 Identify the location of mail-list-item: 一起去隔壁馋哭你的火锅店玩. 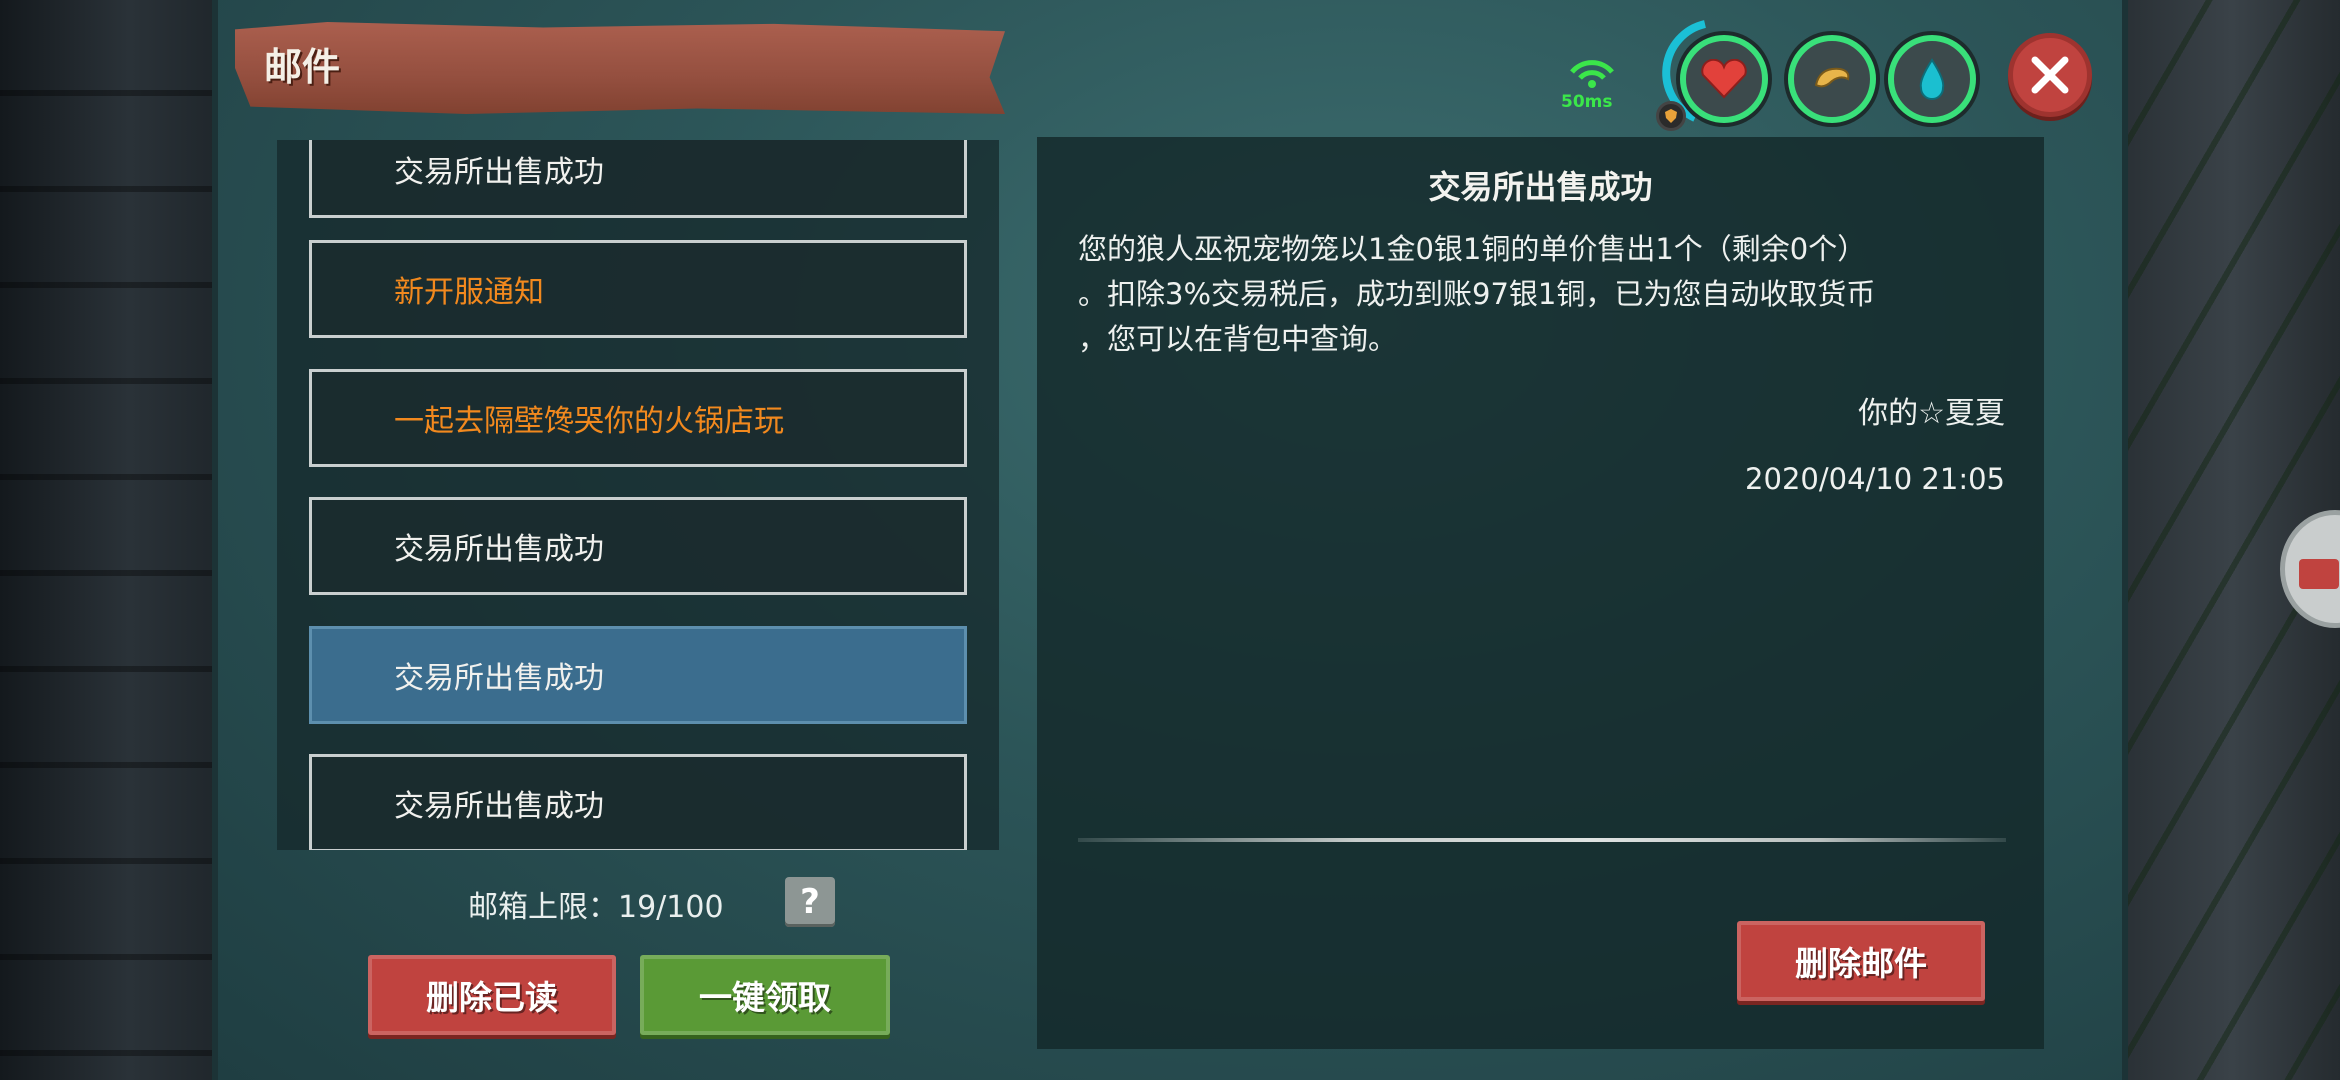
(638, 418).